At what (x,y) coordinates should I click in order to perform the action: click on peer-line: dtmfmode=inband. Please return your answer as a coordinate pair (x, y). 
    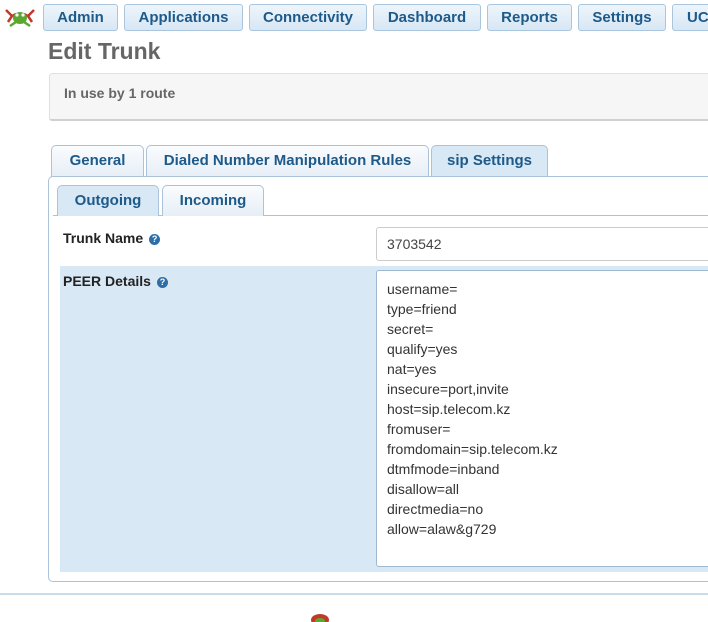
    Looking at the image, I should click on (443, 469).